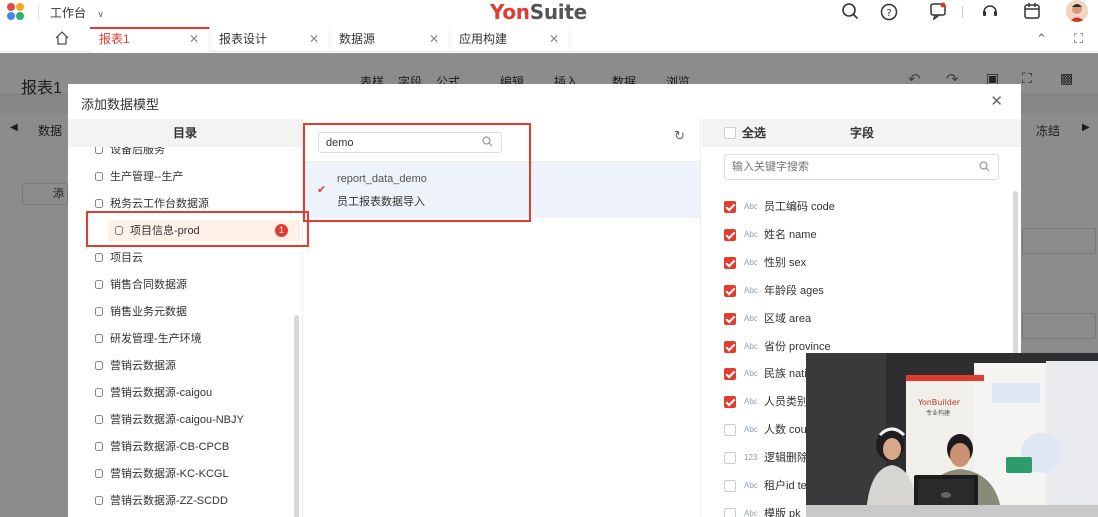 This screenshot has width=1098, height=517. I want to click on catalog-item: 项目云, so click(119, 258).